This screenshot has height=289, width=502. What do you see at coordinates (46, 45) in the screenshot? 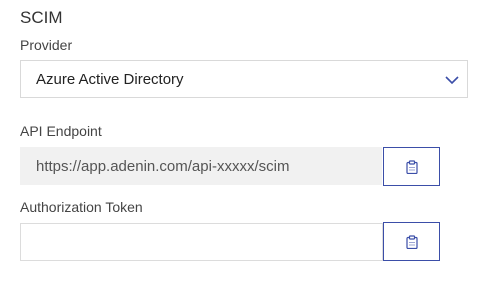
I see `provider-label: Provider` at bounding box center [46, 45].